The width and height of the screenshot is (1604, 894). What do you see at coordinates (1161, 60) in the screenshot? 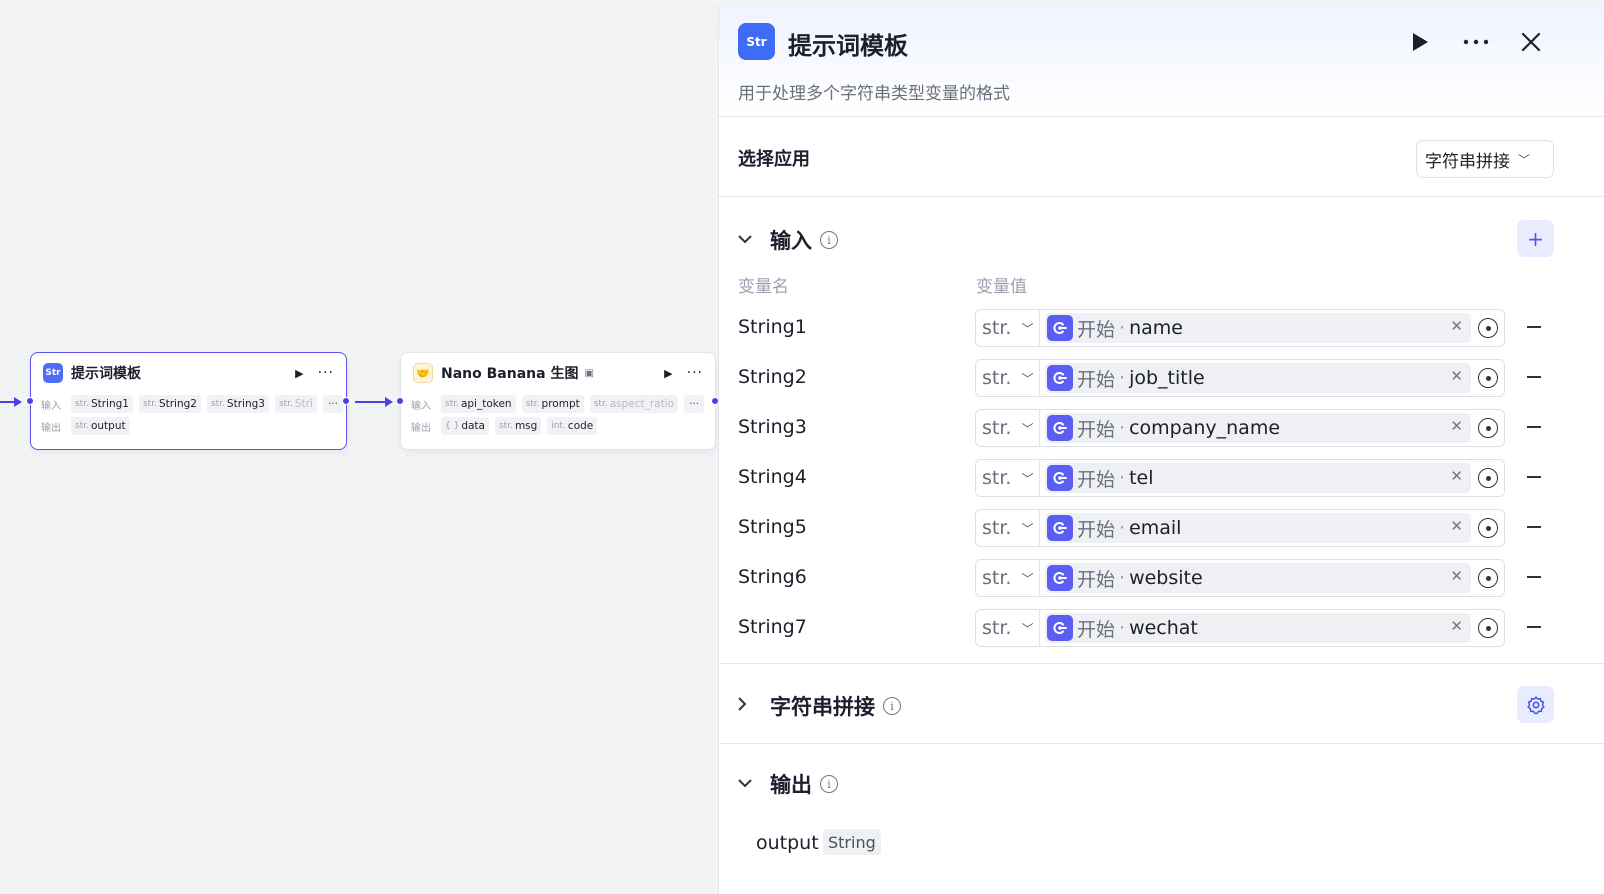
I see `panel-header: Str 提示词模板 用于处理多个字符串类型变量的格式` at bounding box center [1161, 60].